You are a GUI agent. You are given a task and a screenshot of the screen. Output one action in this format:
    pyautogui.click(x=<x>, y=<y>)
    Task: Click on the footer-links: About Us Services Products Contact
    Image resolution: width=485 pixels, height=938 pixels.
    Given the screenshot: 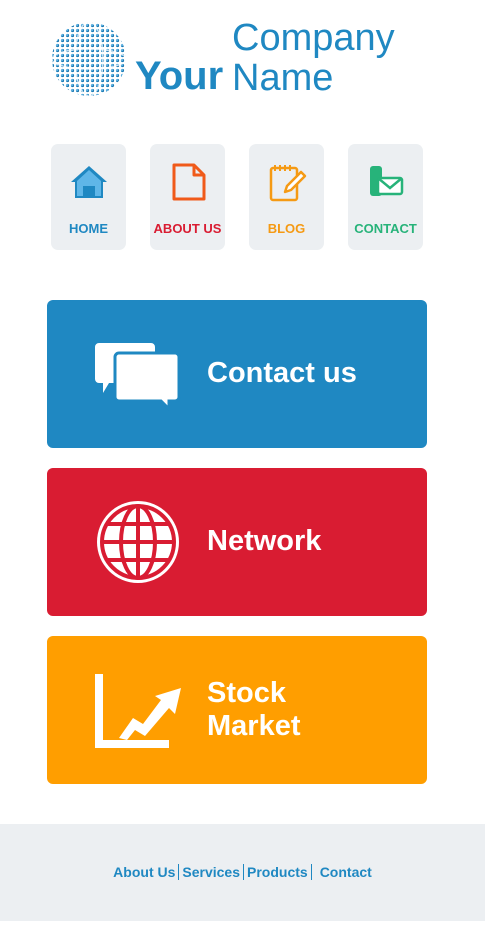 What is the action you would take?
    pyautogui.click(x=242, y=872)
    